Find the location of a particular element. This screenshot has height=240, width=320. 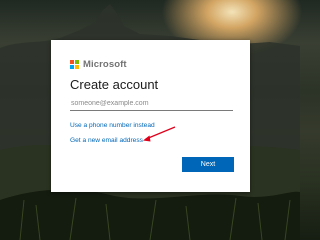

use-phone-number-link: Use a phone number instead is located at coordinates (112, 125).